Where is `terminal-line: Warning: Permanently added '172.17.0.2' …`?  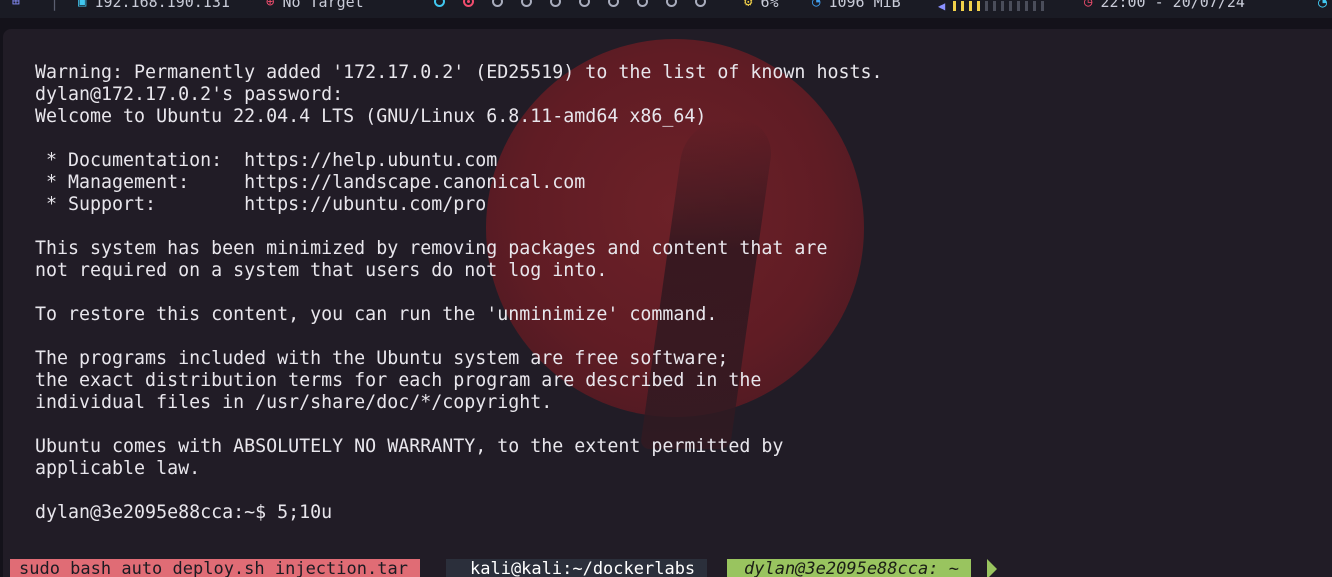 terminal-line: Warning: Permanently added '172.17.0.2' … is located at coordinates (459, 72).